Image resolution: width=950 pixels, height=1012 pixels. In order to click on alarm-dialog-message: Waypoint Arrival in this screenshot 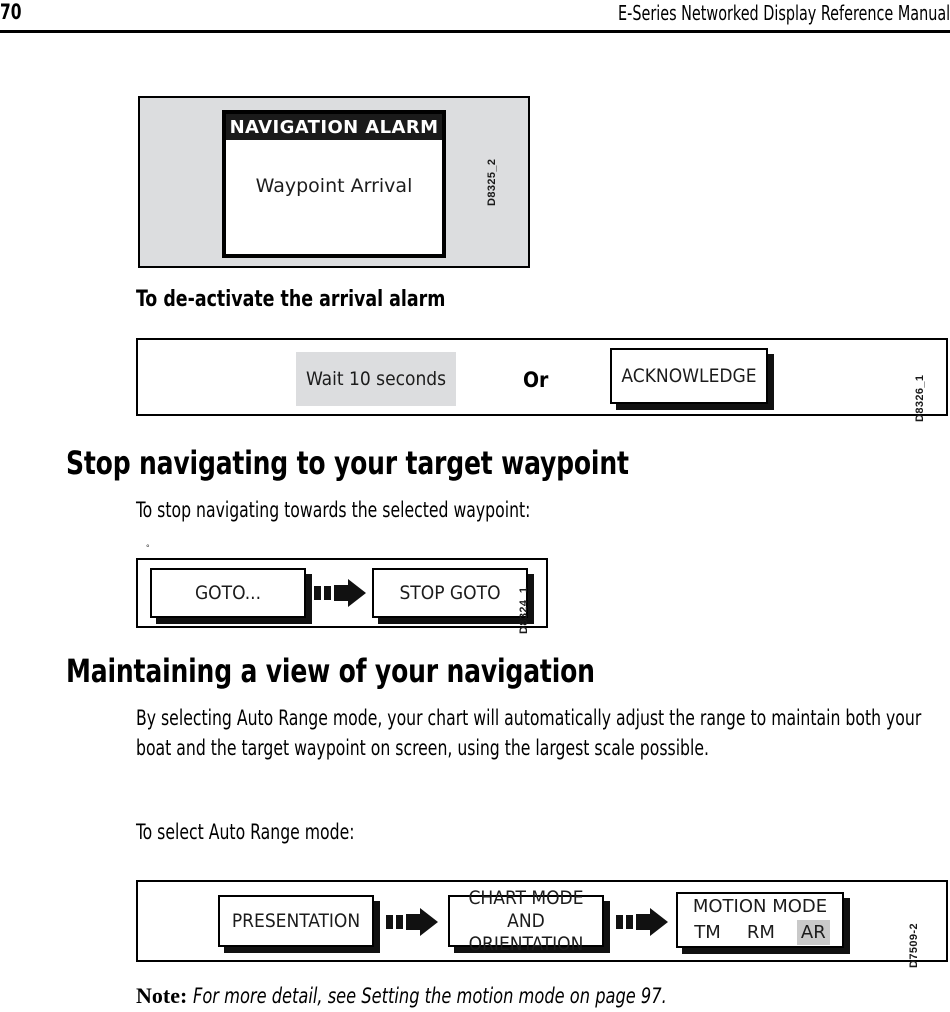, I will do `click(334, 186)`.